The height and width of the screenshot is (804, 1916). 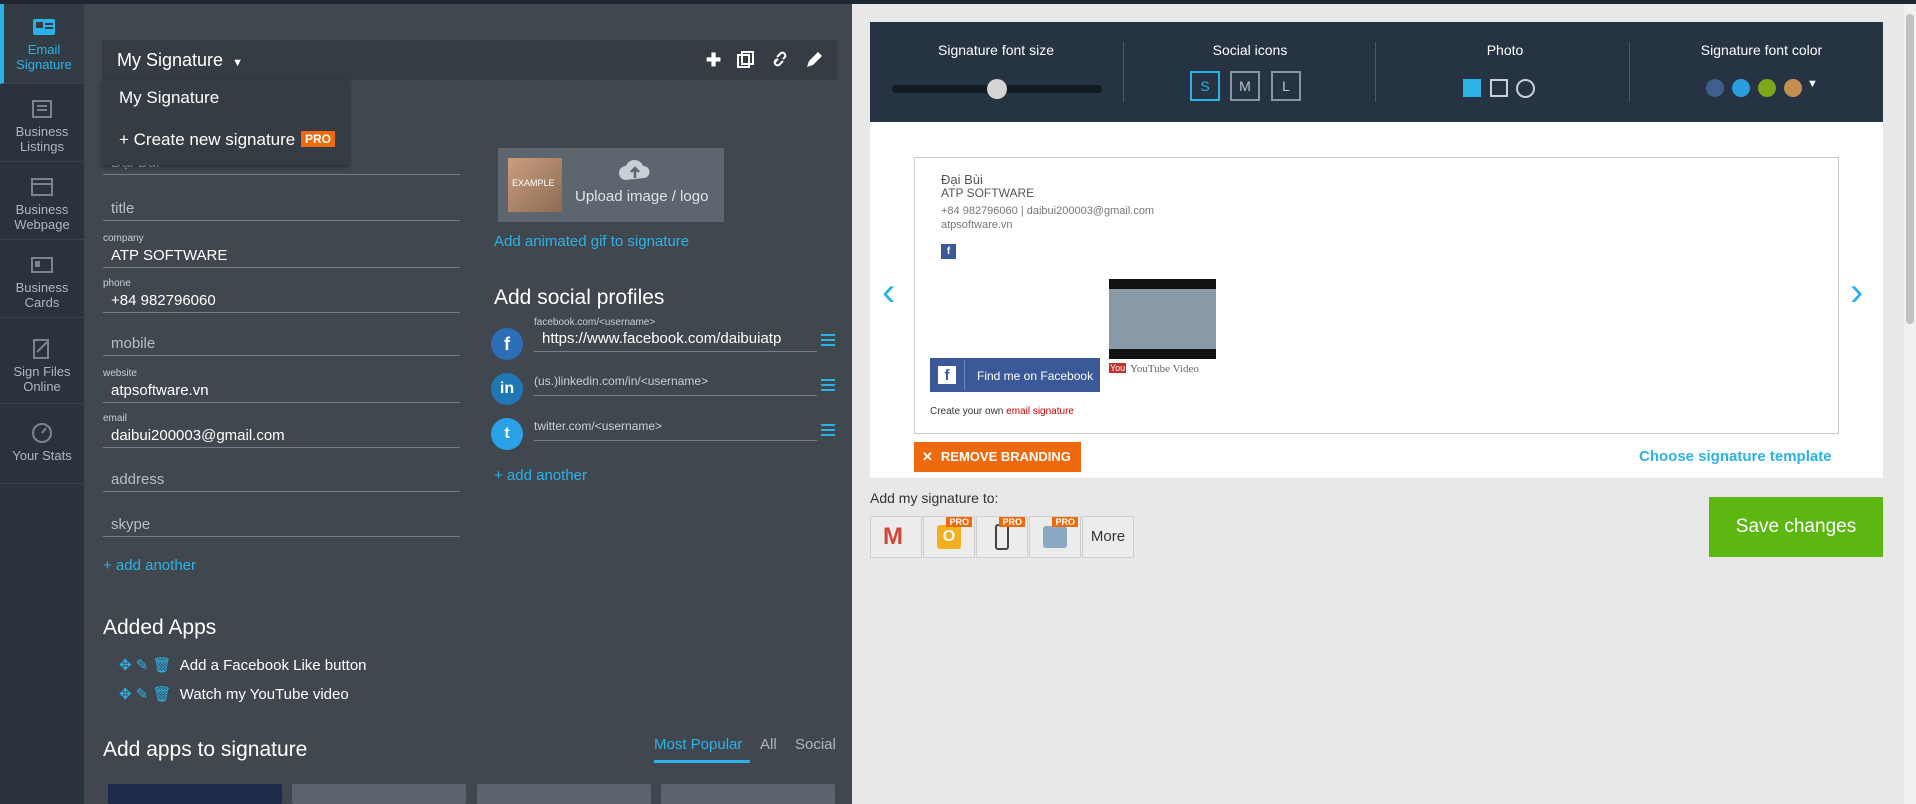 I want to click on add-gif-link: Add animated gif to signature, so click(x=591, y=241).